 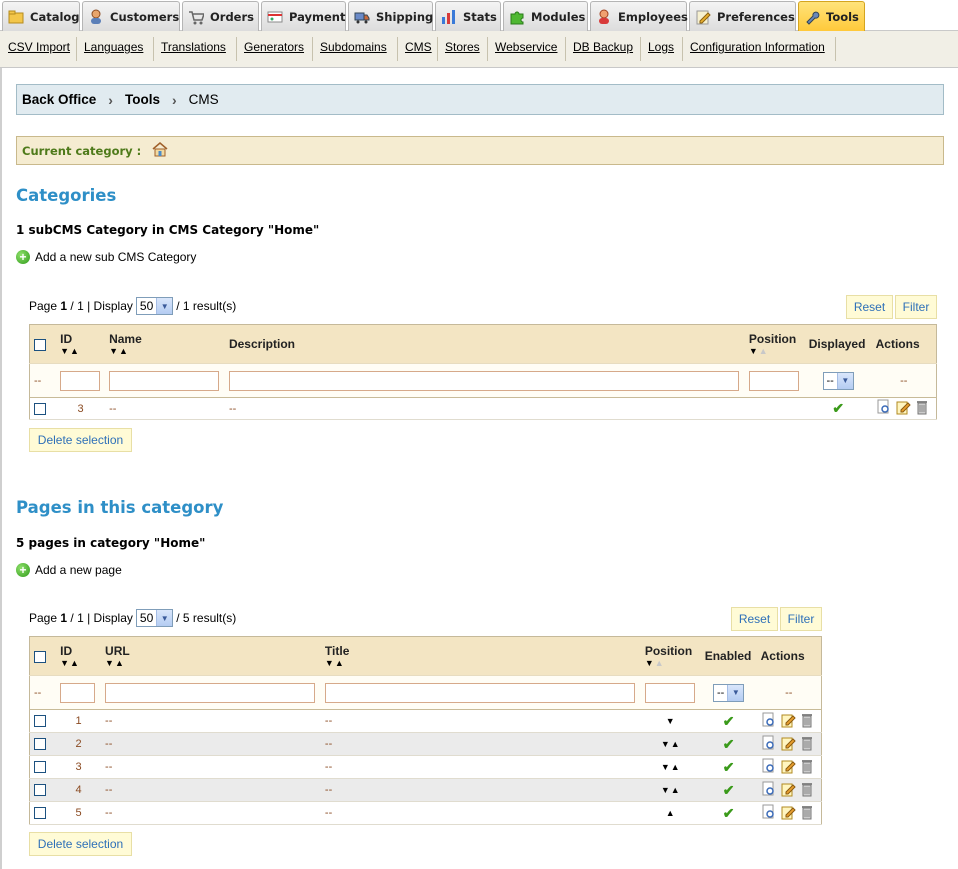 I want to click on tab-preferences: Preferences, so click(x=742, y=16).